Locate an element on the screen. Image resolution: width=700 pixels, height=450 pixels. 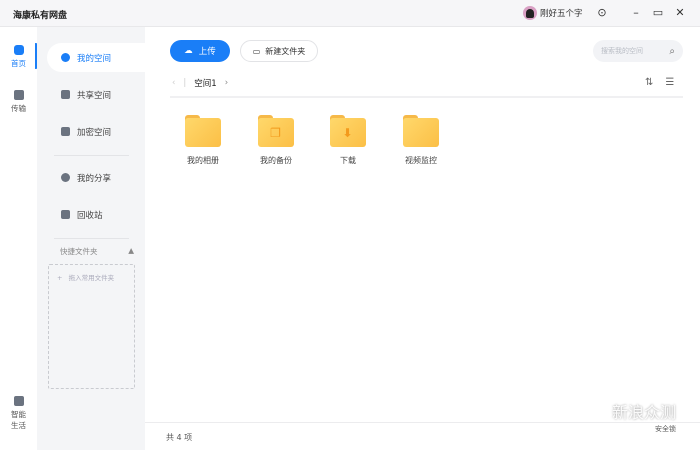
share-icon is located at coordinates (65, 177).